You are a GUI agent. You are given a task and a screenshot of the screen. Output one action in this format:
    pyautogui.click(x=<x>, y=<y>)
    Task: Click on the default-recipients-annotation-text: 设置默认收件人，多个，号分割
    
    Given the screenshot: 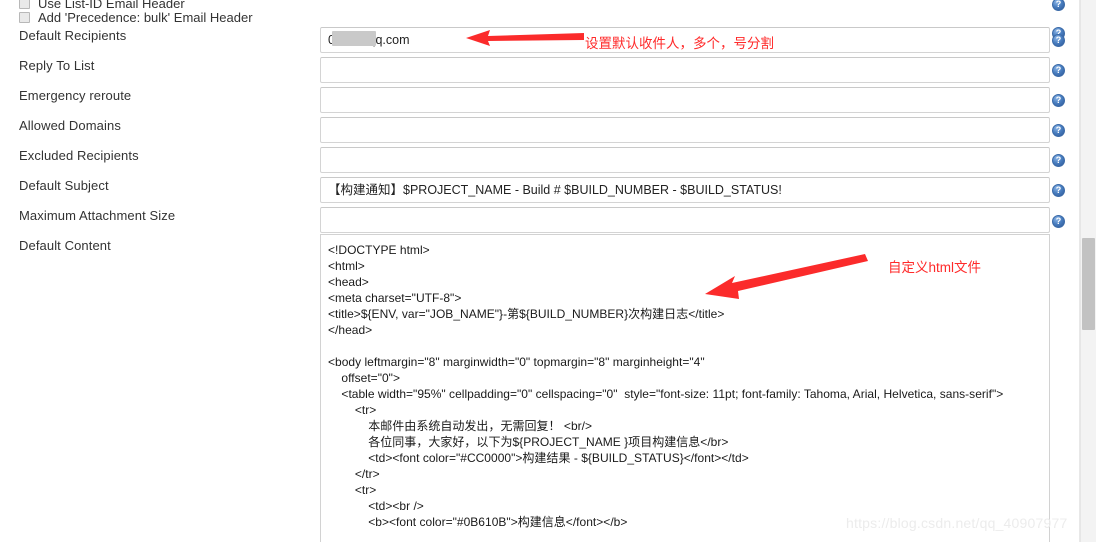 What is the action you would take?
    pyautogui.click(x=679, y=43)
    